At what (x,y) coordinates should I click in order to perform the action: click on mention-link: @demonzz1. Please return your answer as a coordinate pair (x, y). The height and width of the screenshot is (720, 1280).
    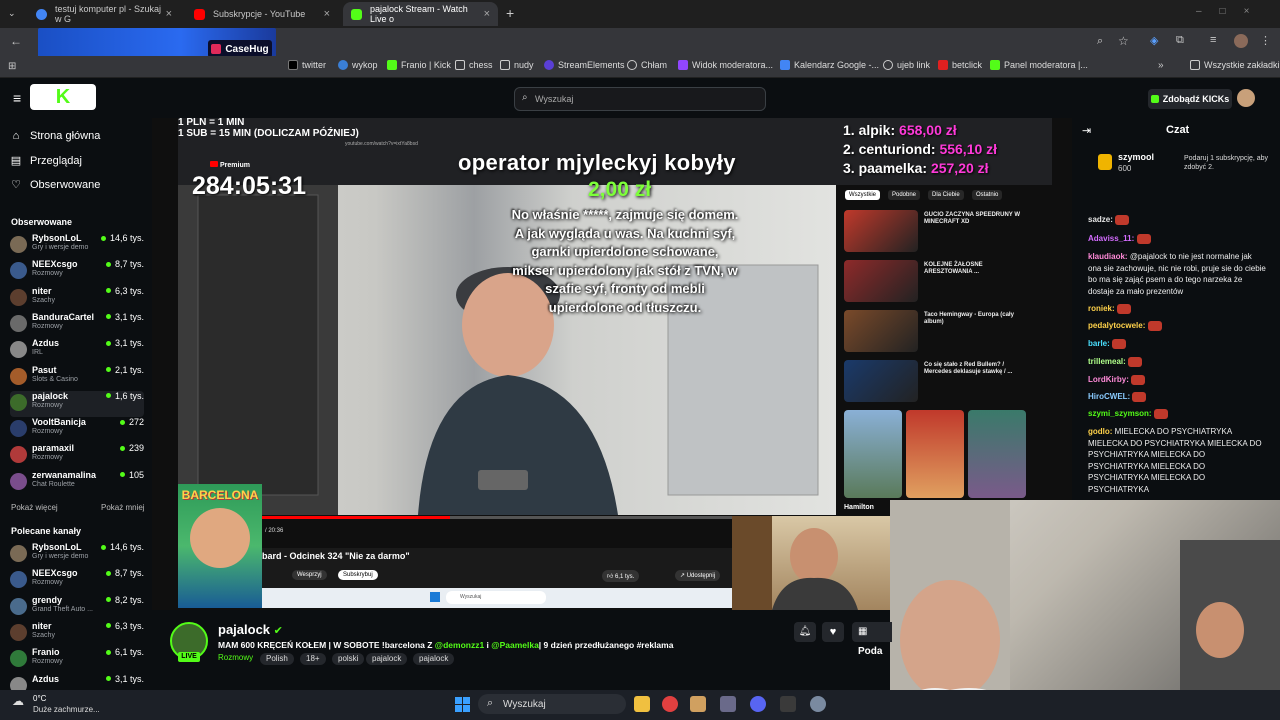
    Looking at the image, I should click on (459, 645).